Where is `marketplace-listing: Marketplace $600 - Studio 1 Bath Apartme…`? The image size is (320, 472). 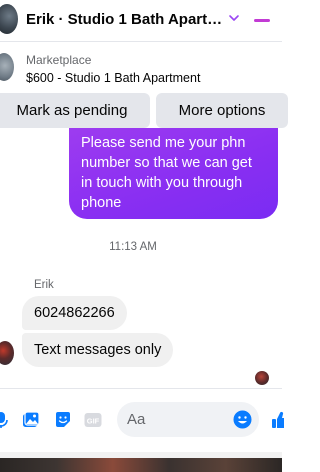
marketplace-listing: Marketplace $600 - Studio 1 Bath Apartme… is located at coordinates (141, 68).